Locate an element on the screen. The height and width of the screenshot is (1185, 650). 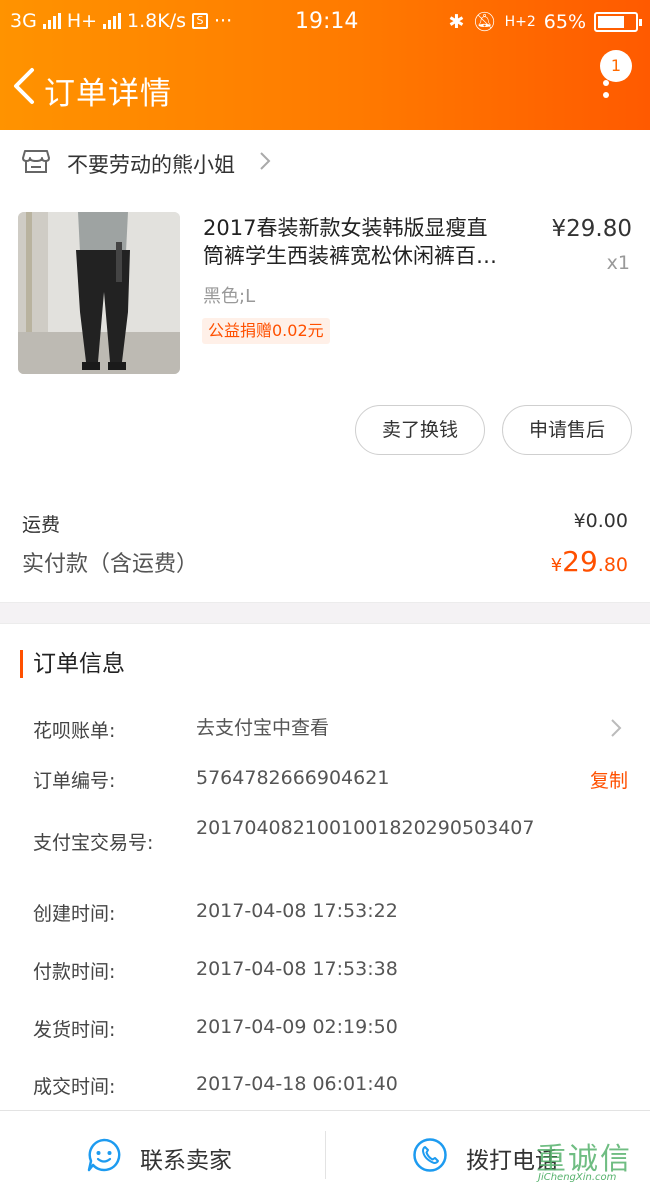
contact-seller-label: 联系卖家 is located at coordinates (186, 1161).